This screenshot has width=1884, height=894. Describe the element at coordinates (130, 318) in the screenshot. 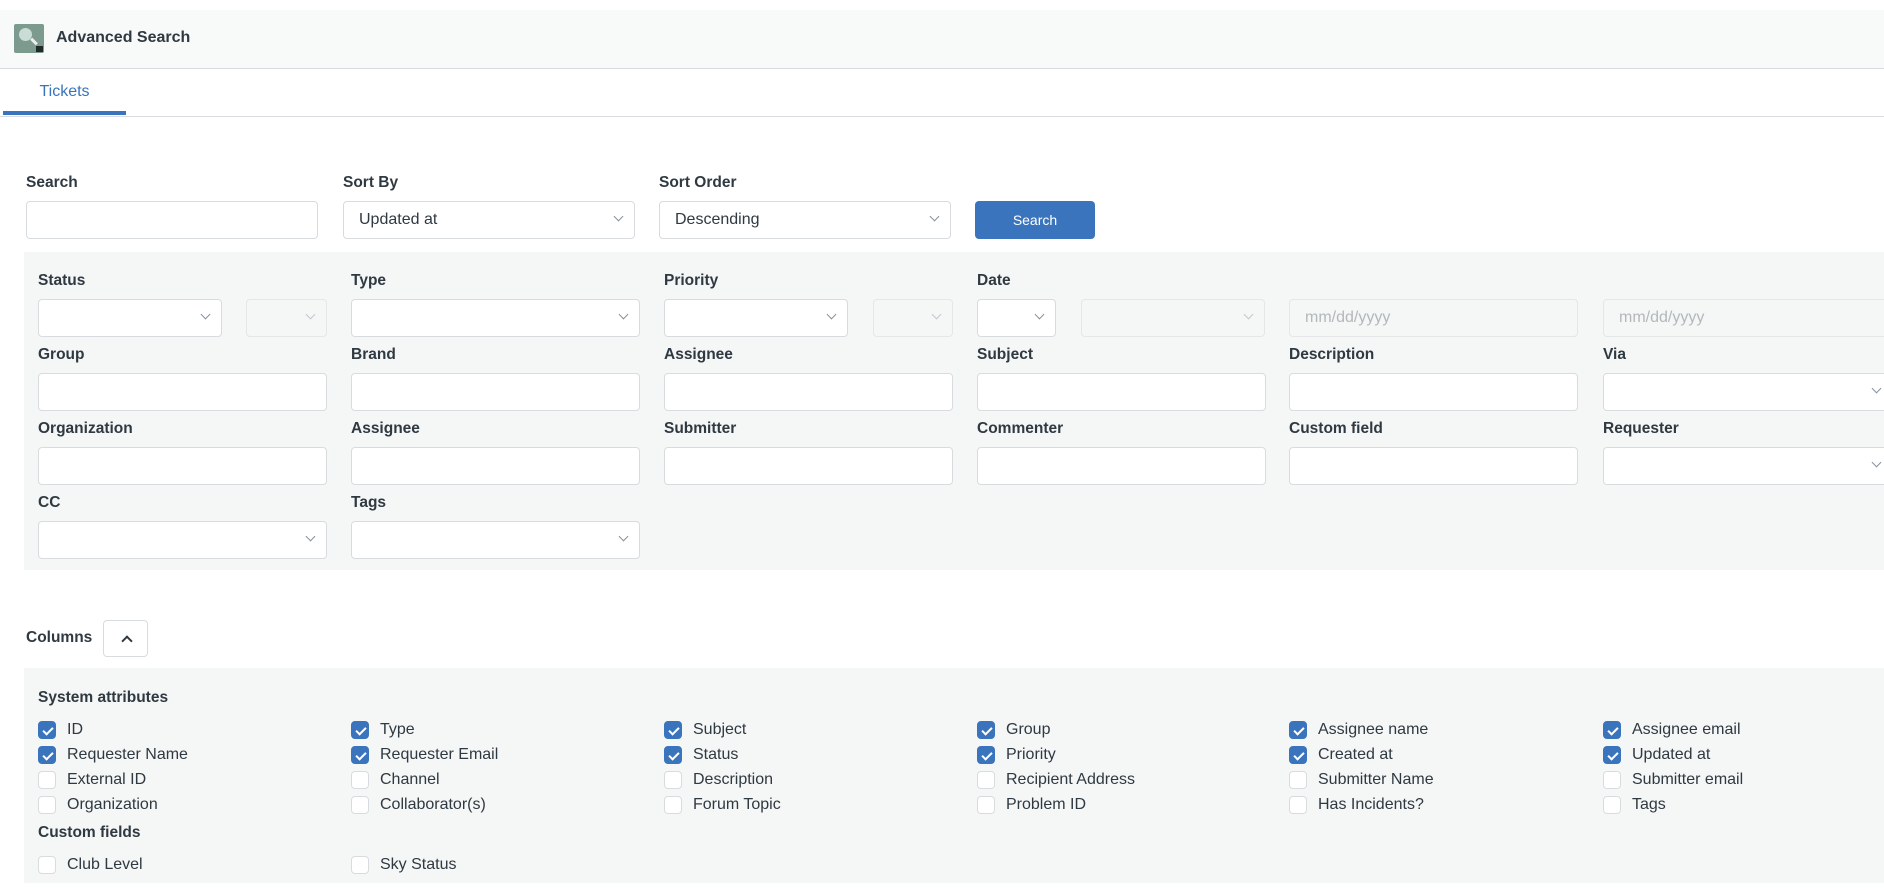

I see `status-select` at that location.